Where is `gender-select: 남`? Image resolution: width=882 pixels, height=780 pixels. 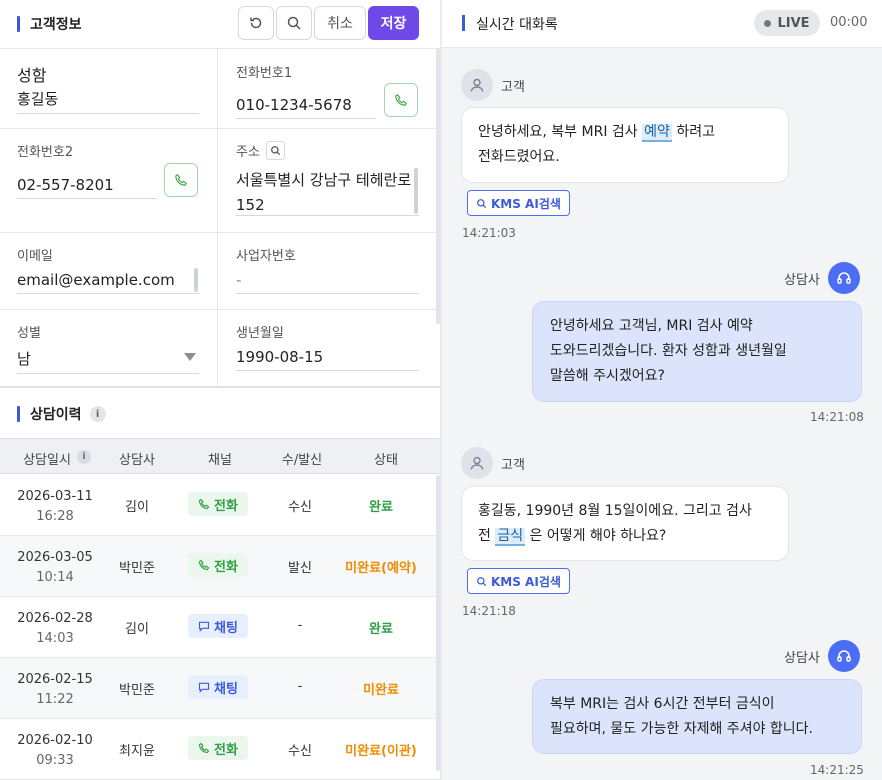 gender-select: 남 is located at coordinates (108, 361).